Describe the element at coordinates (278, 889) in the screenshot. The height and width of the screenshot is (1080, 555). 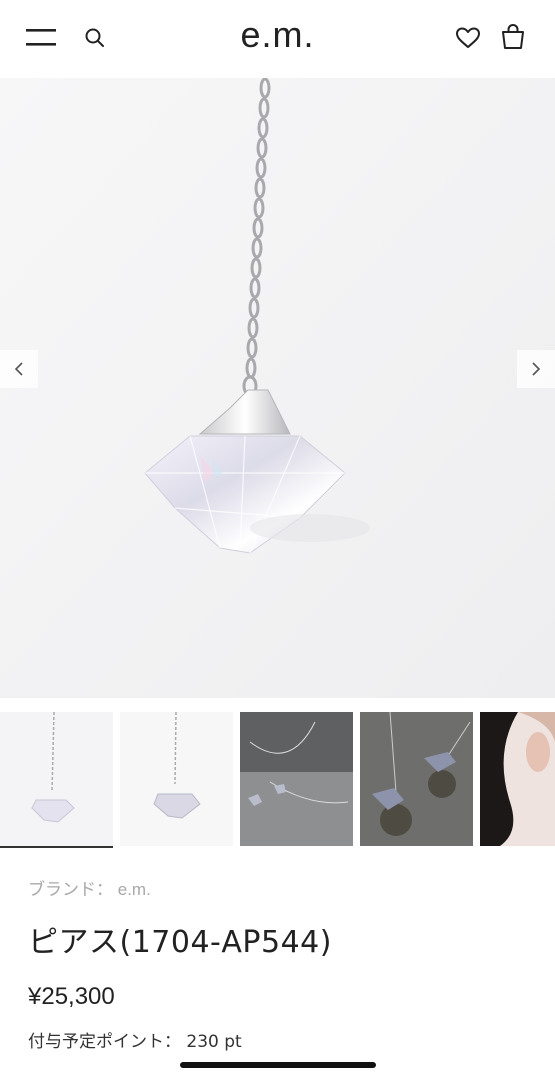
I see `brand-row: ブランド： e.m.` at that location.